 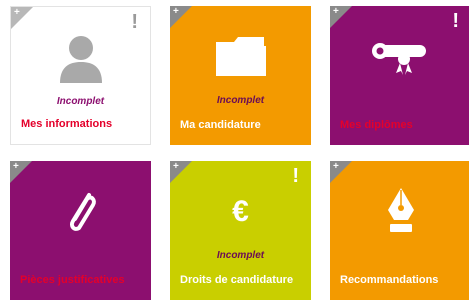 What do you see at coordinates (80, 212) in the screenshot?
I see `paperclip-icon` at bounding box center [80, 212].